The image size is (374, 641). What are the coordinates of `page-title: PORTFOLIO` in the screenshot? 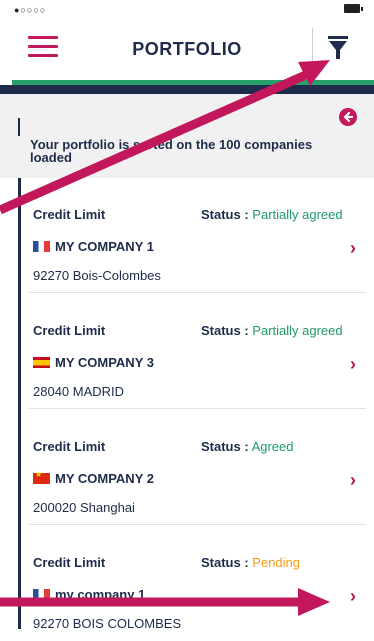 It's located at (187, 49).